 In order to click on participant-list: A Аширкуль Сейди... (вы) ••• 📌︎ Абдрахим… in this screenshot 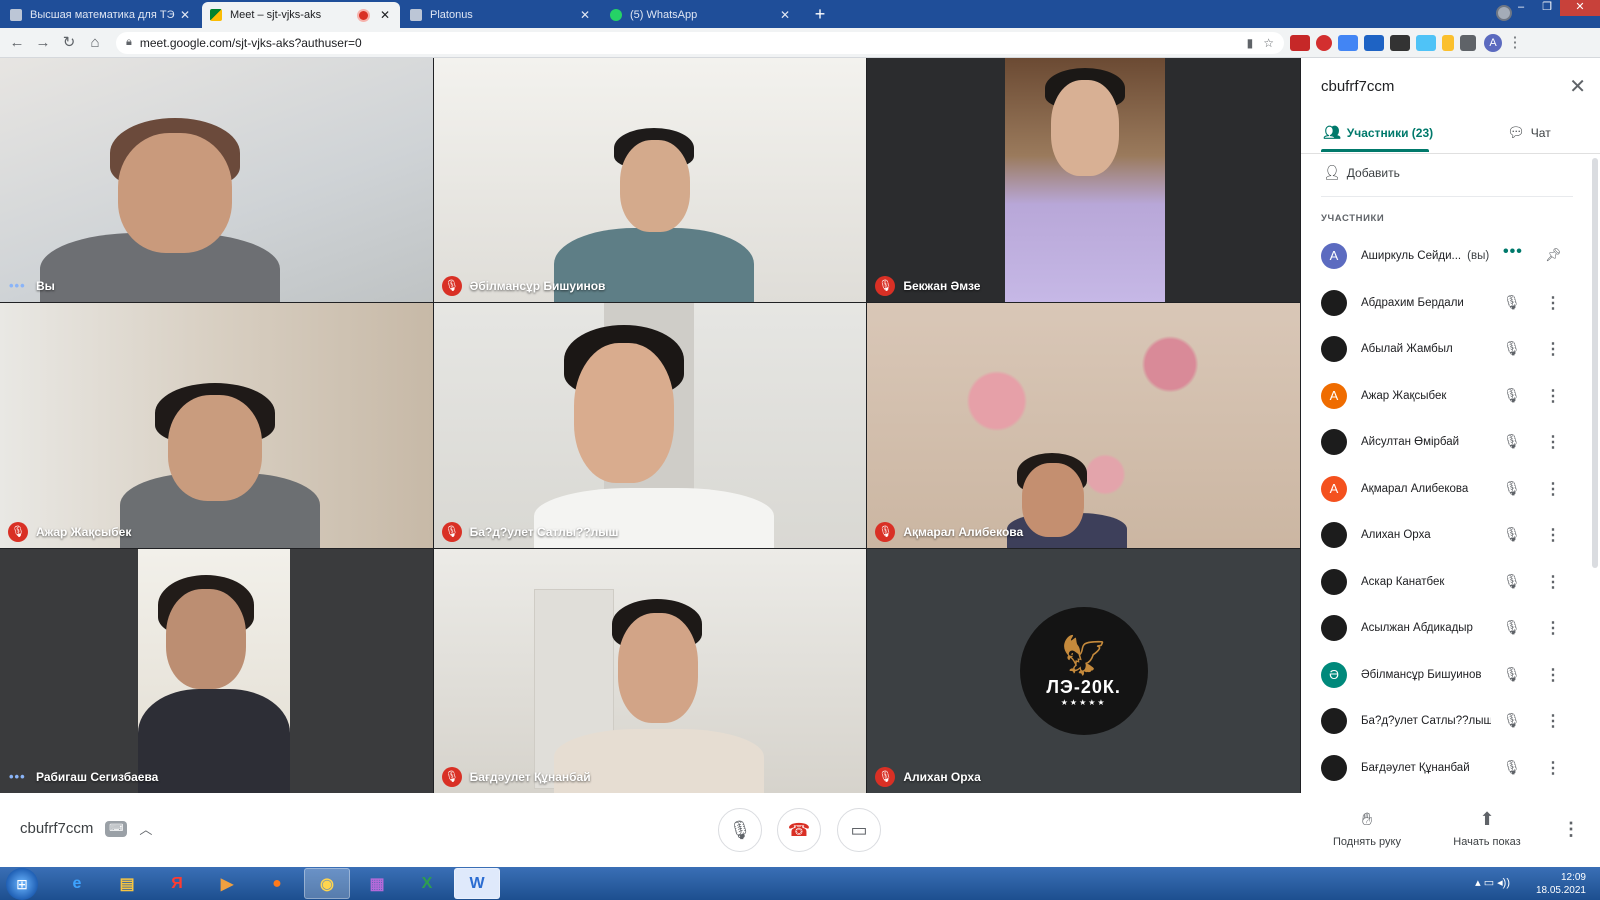, I will do `click(1450, 512)`.